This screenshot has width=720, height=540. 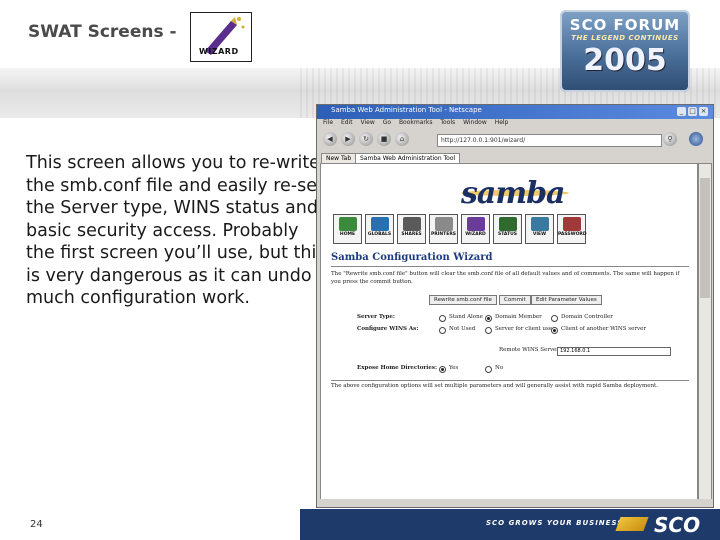 I want to click on remote-wins-label: Remote WINS Server, so click(x=529, y=350).